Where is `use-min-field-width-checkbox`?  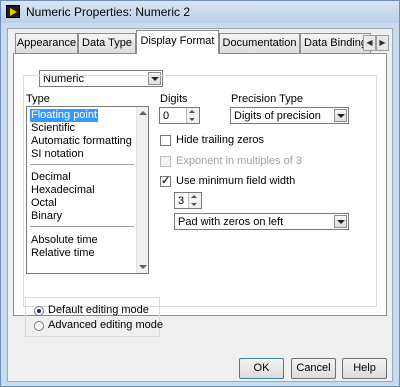
use-min-field-width-checkbox is located at coordinates (165, 180).